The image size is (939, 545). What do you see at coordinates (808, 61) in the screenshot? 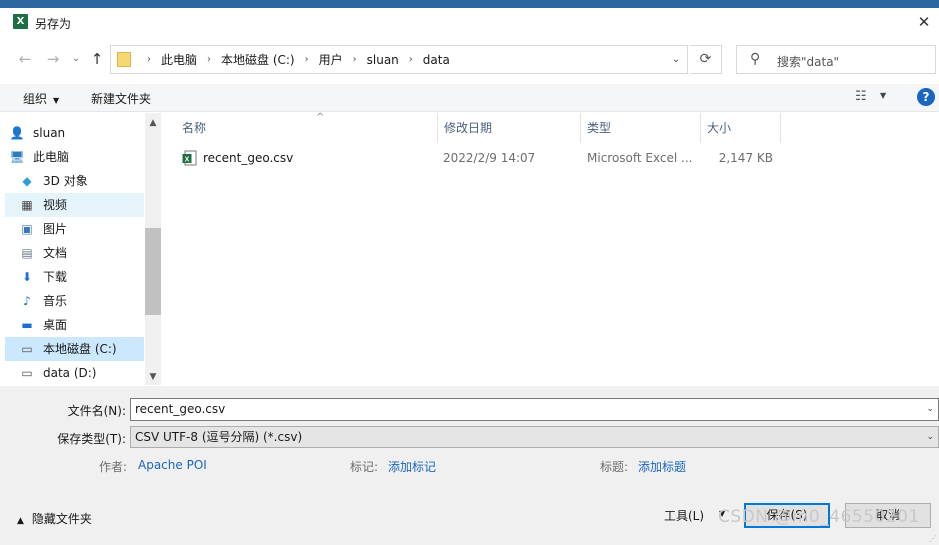
I see `search-input: 搜索"data"` at bounding box center [808, 61].